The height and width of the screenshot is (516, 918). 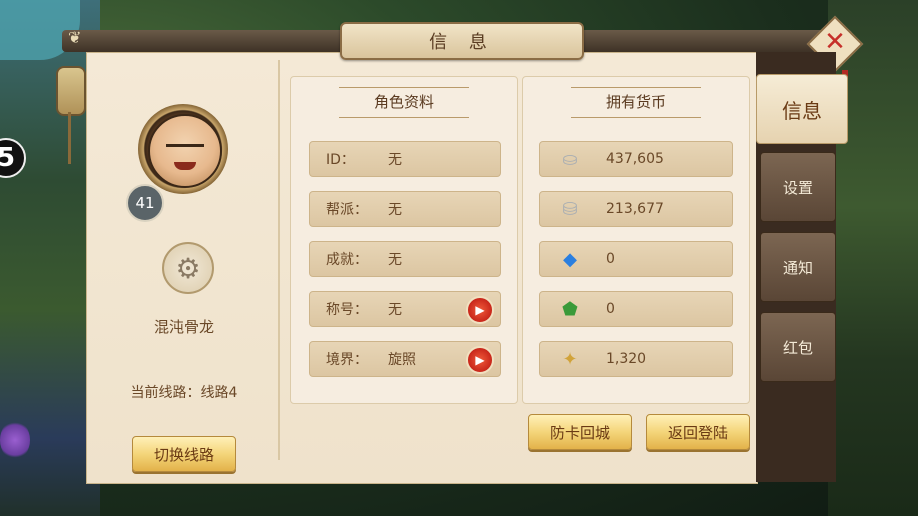 What do you see at coordinates (347, 260) in the screenshot?
I see `info-label: 成就：` at bounding box center [347, 260].